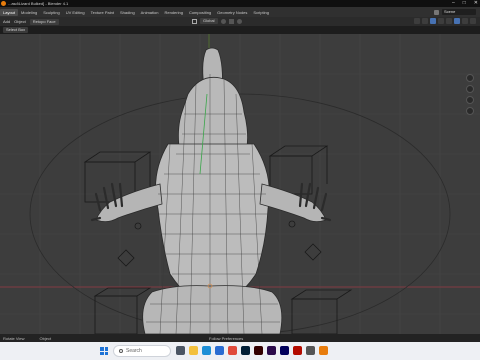 The image size is (480, 360). What do you see at coordinates (75, 12) in the screenshot?
I see `tab-uv-editing: UV Editing` at bounding box center [75, 12].